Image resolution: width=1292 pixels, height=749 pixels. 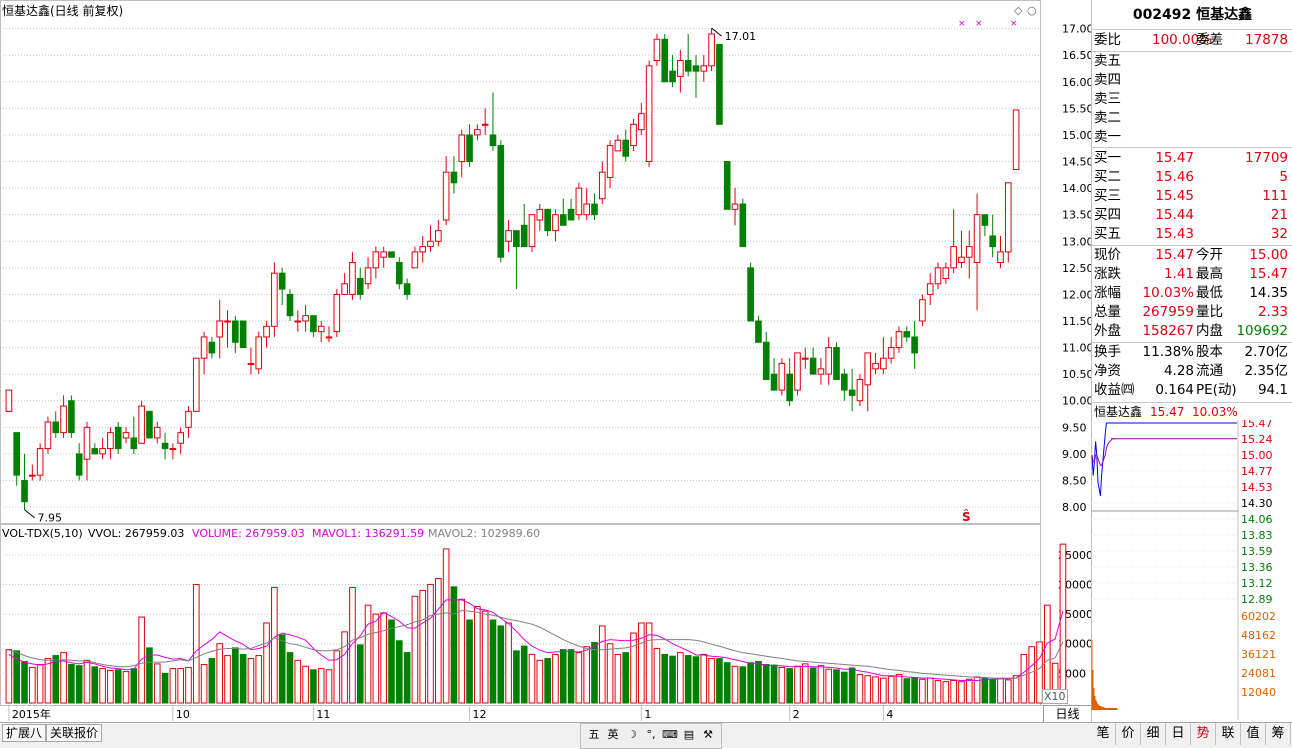 What do you see at coordinates (1228, 734) in the screenshot?
I see `panel-tab: 联` at bounding box center [1228, 734].